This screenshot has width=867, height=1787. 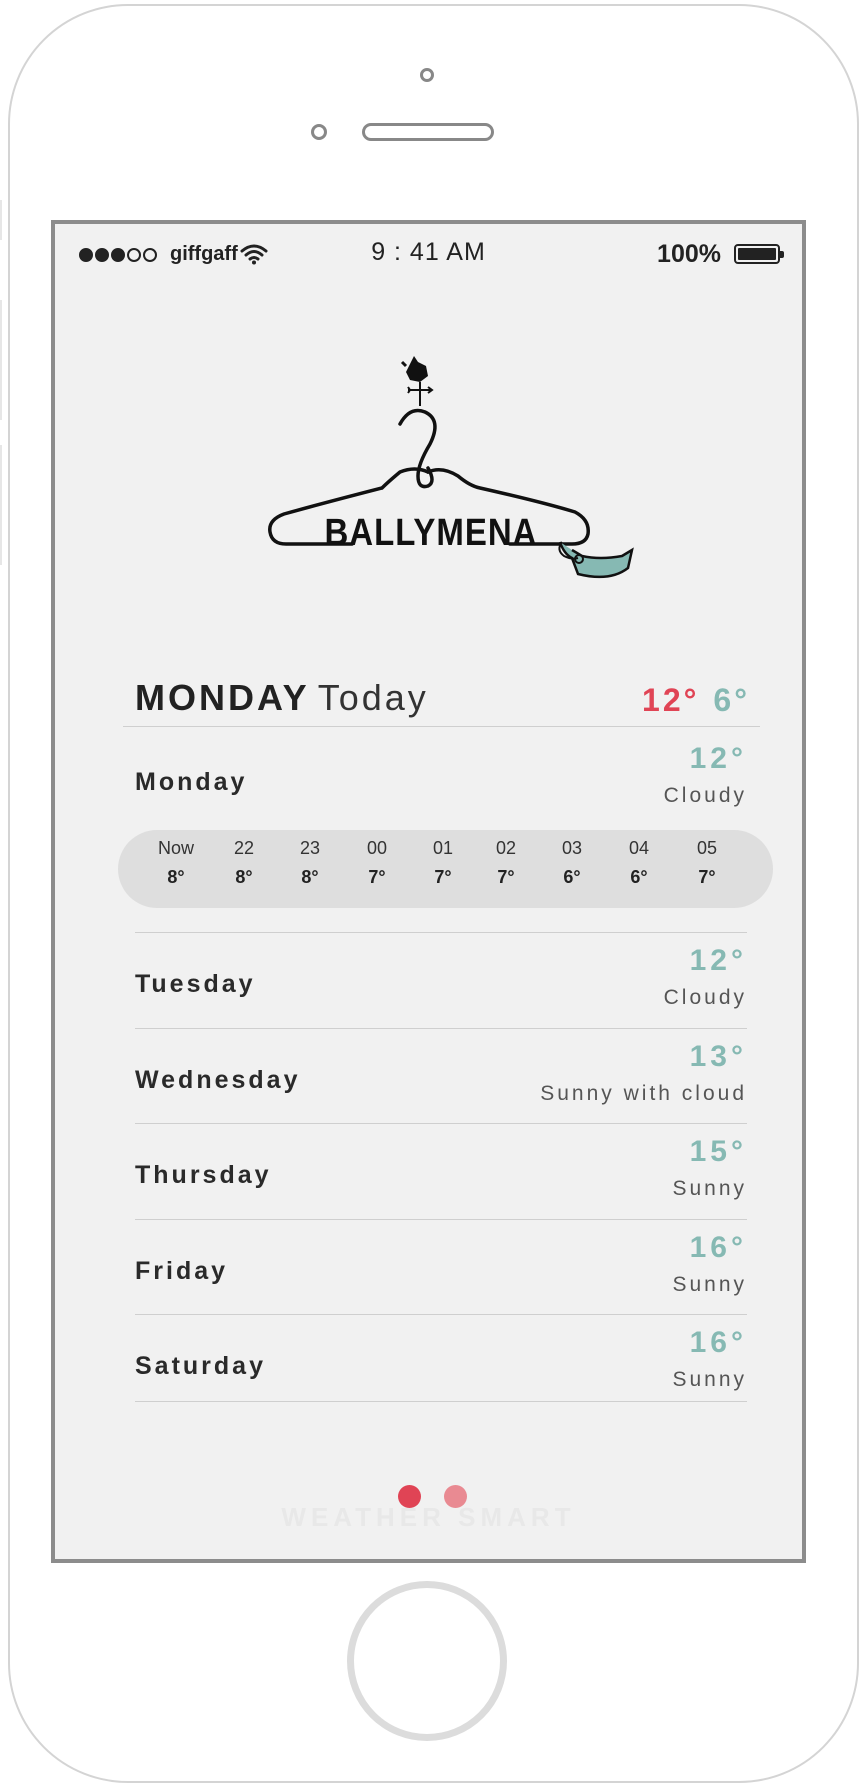 What do you see at coordinates (310, 848) in the screenshot?
I see `hour-time: 23` at bounding box center [310, 848].